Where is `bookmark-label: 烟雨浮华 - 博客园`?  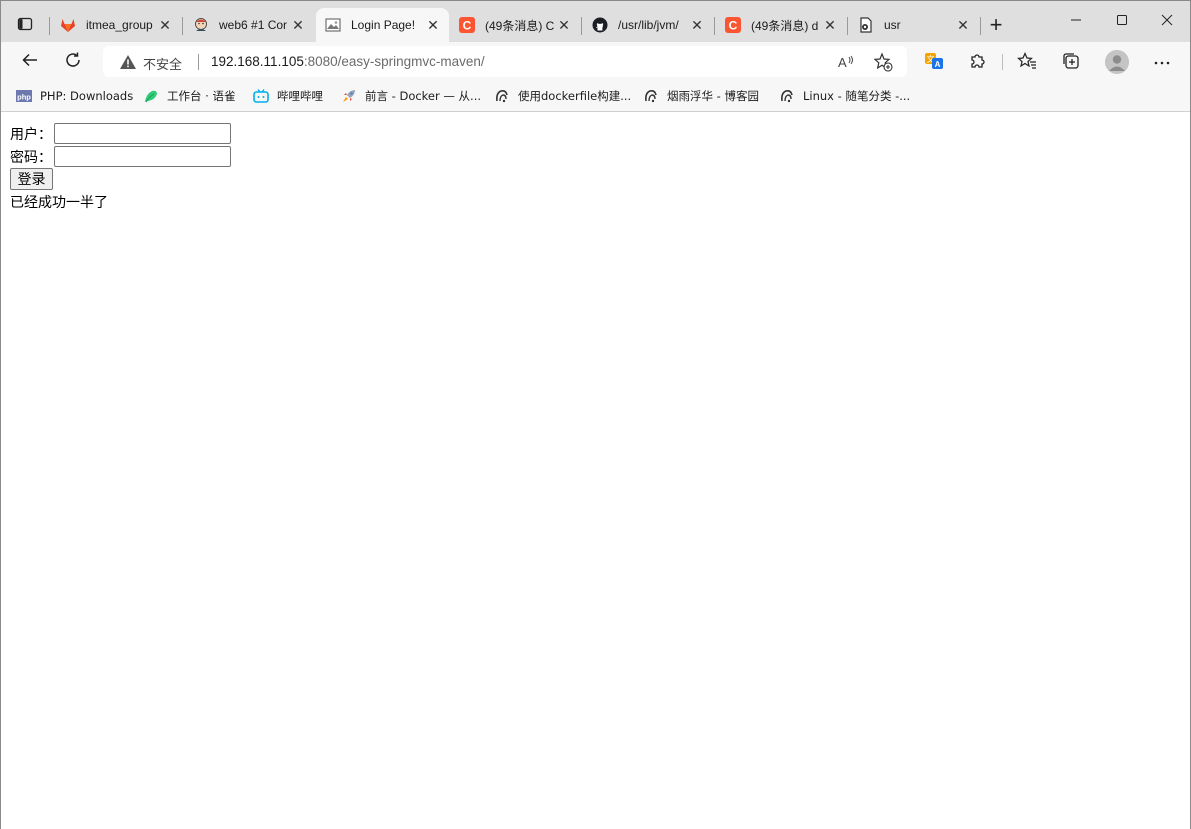 bookmark-label: 烟雨浮华 - 博客园 is located at coordinates (713, 96).